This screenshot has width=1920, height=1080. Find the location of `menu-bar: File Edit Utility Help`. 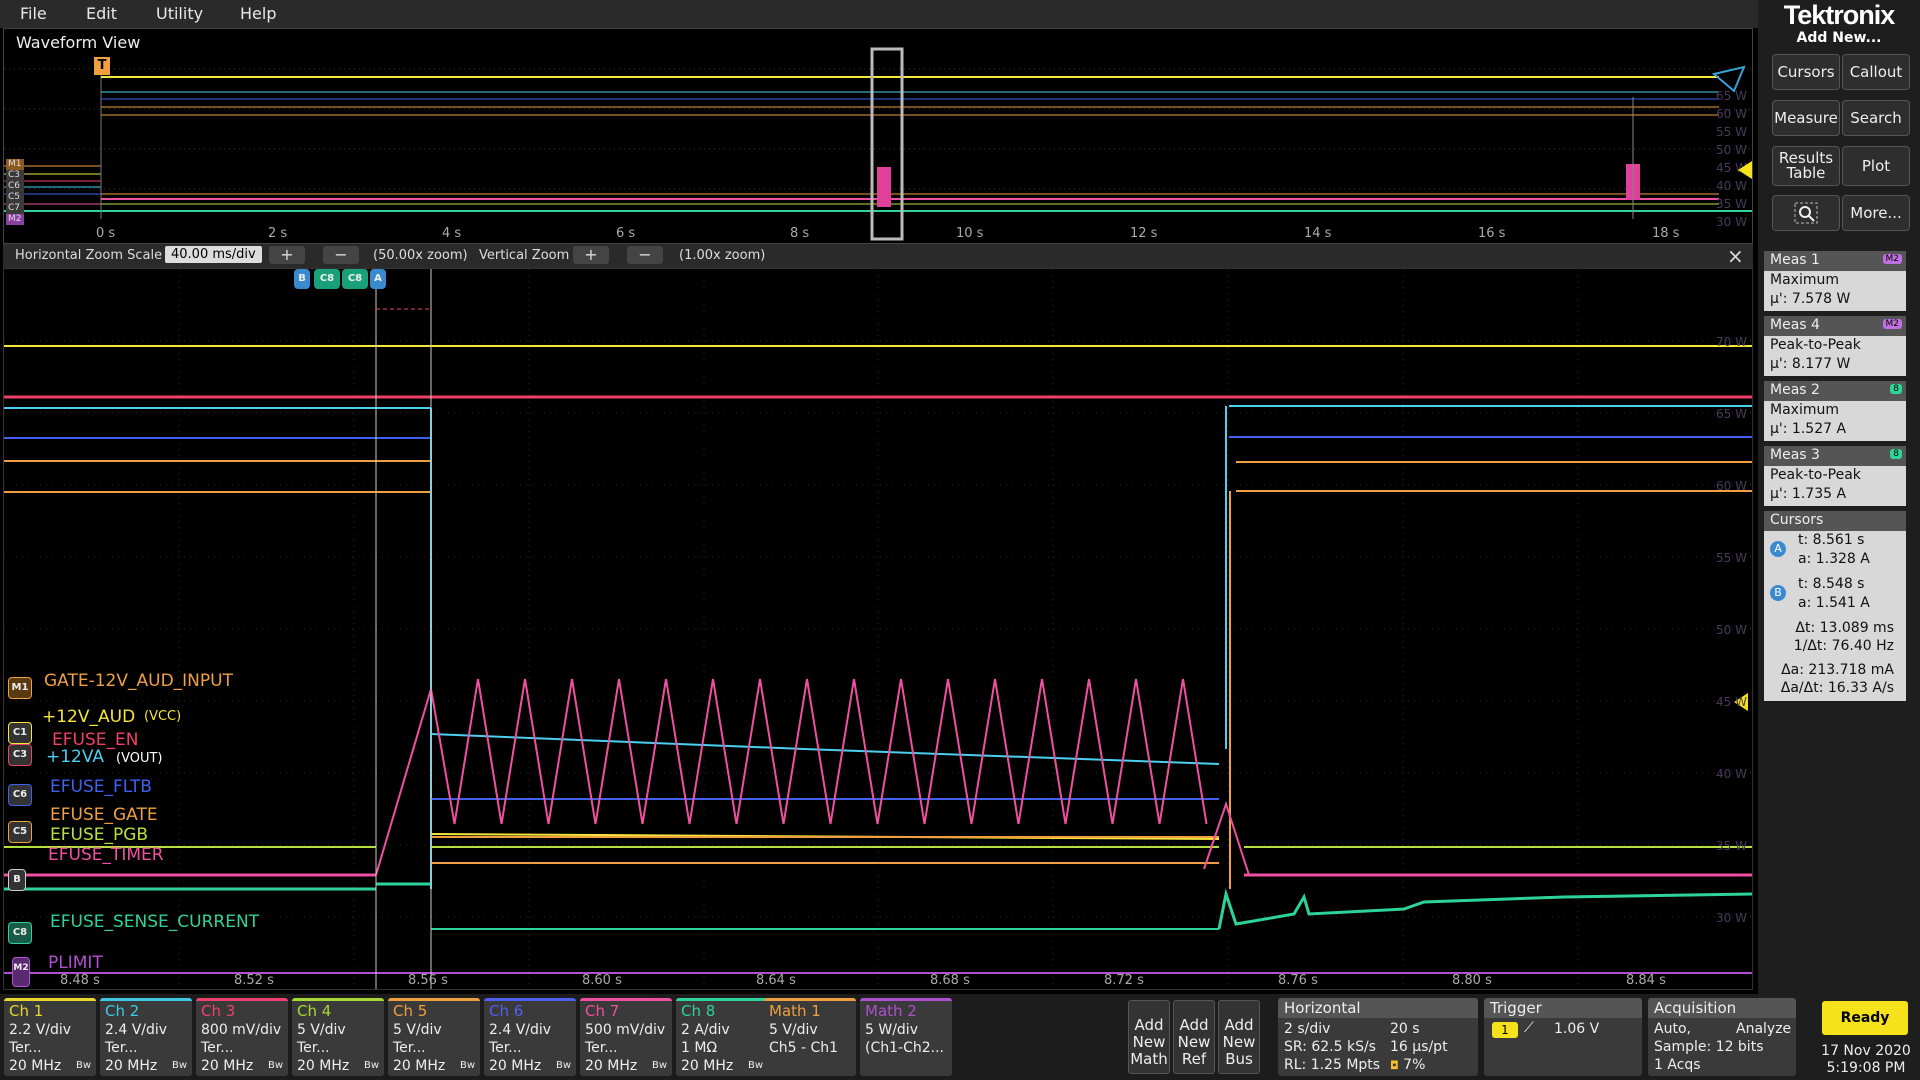

menu-bar: File Edit Utility Help is located at coordinates (879, 14).